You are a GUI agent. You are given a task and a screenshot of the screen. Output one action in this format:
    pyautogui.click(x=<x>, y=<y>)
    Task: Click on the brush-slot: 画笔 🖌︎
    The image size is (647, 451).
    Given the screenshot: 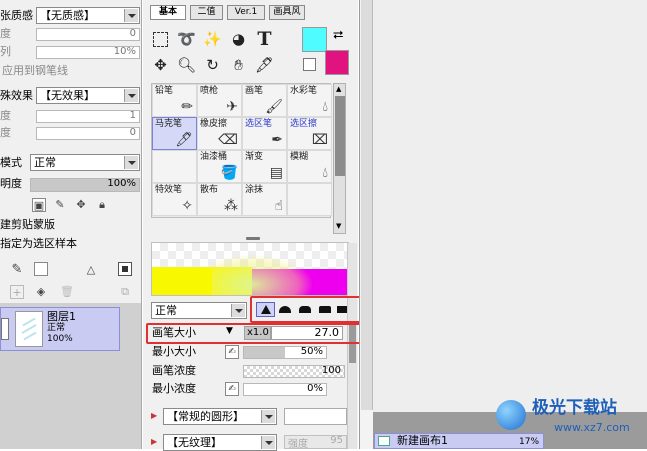 What is the action you would take?
    pyautogui.click(x=264, y=100)
    